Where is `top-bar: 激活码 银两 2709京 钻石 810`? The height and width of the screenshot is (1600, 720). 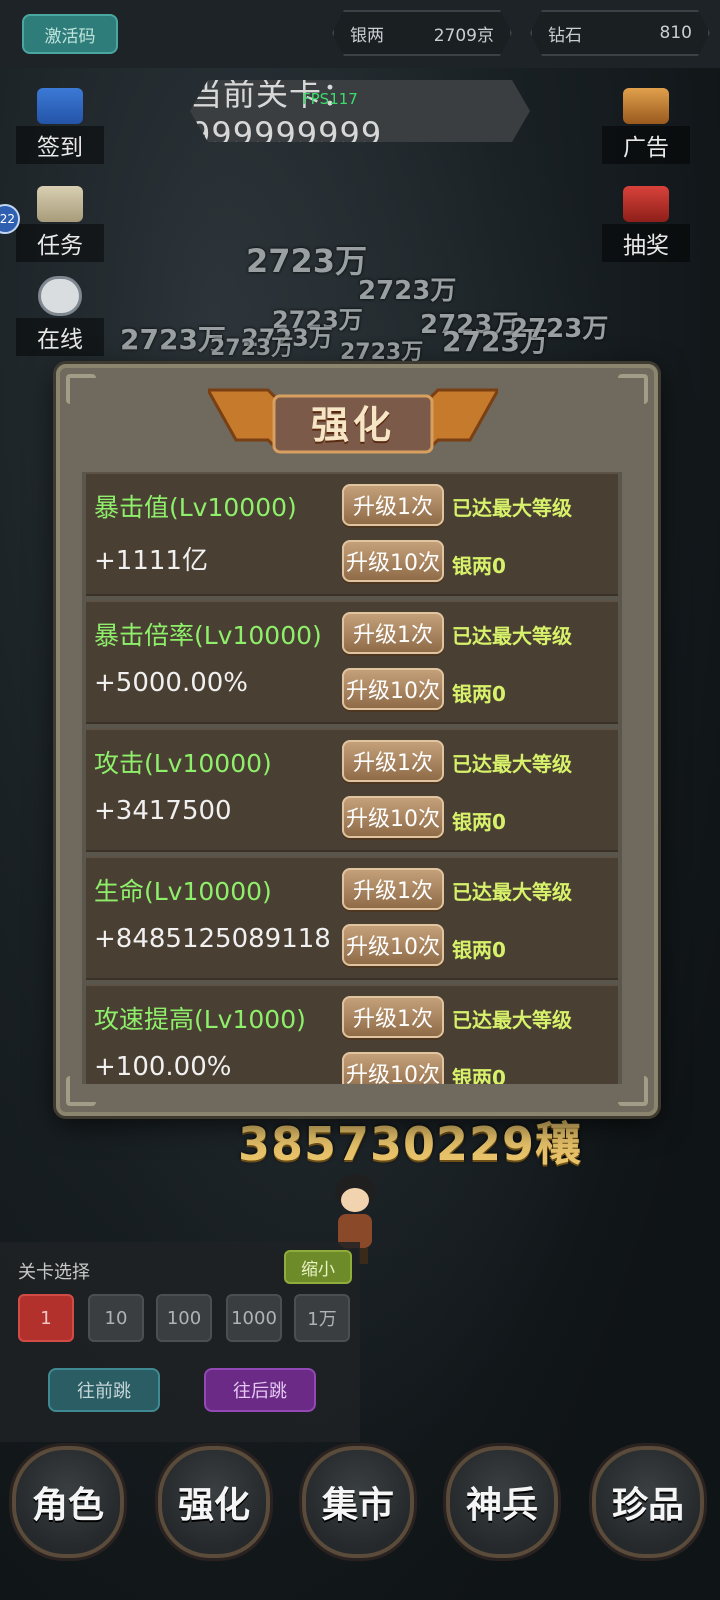 top-bar: 激活码 银两 2709京 钻石 810 is located at coordinates (360, 34).